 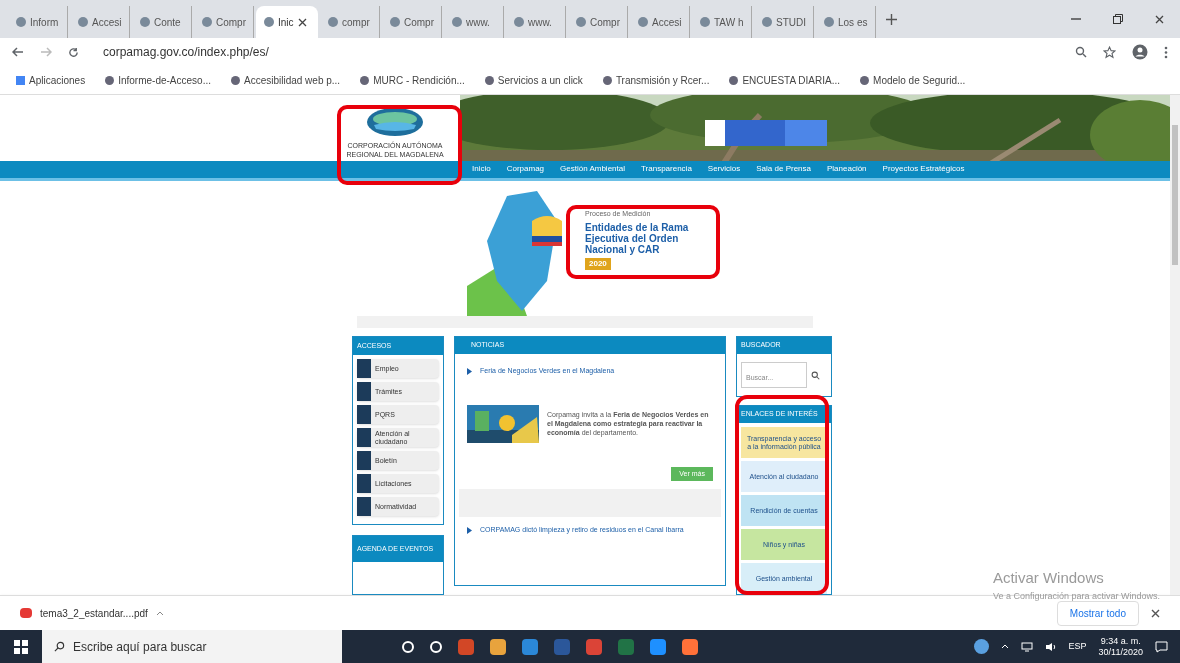 I want to click on clock-time: 9:34 a. m., so click(x=1120, y=641).